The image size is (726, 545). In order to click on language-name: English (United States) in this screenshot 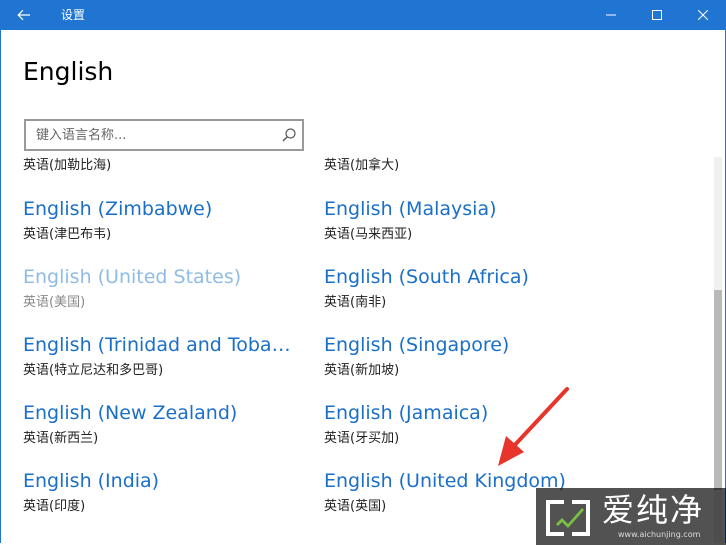, I will do `click(132, 277)`.